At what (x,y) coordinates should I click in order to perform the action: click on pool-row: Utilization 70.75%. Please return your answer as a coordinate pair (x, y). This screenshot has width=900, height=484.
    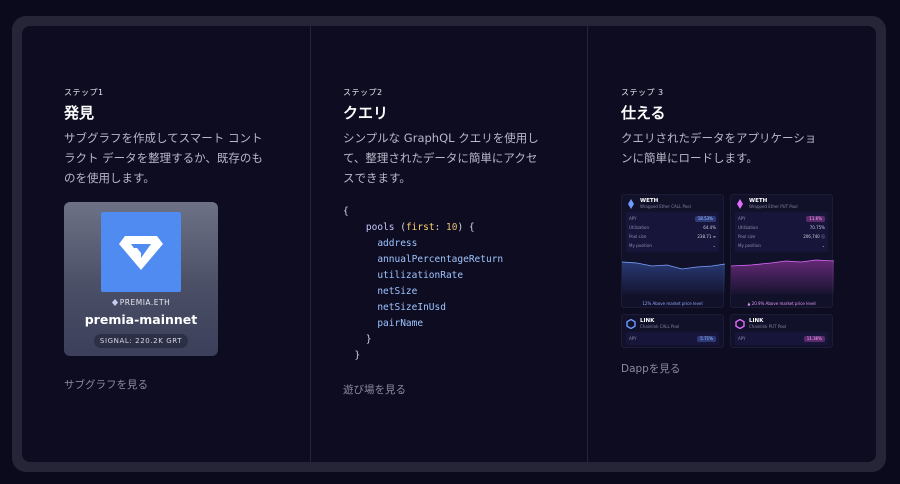
    Looking at the image, I should click on (781, 227).